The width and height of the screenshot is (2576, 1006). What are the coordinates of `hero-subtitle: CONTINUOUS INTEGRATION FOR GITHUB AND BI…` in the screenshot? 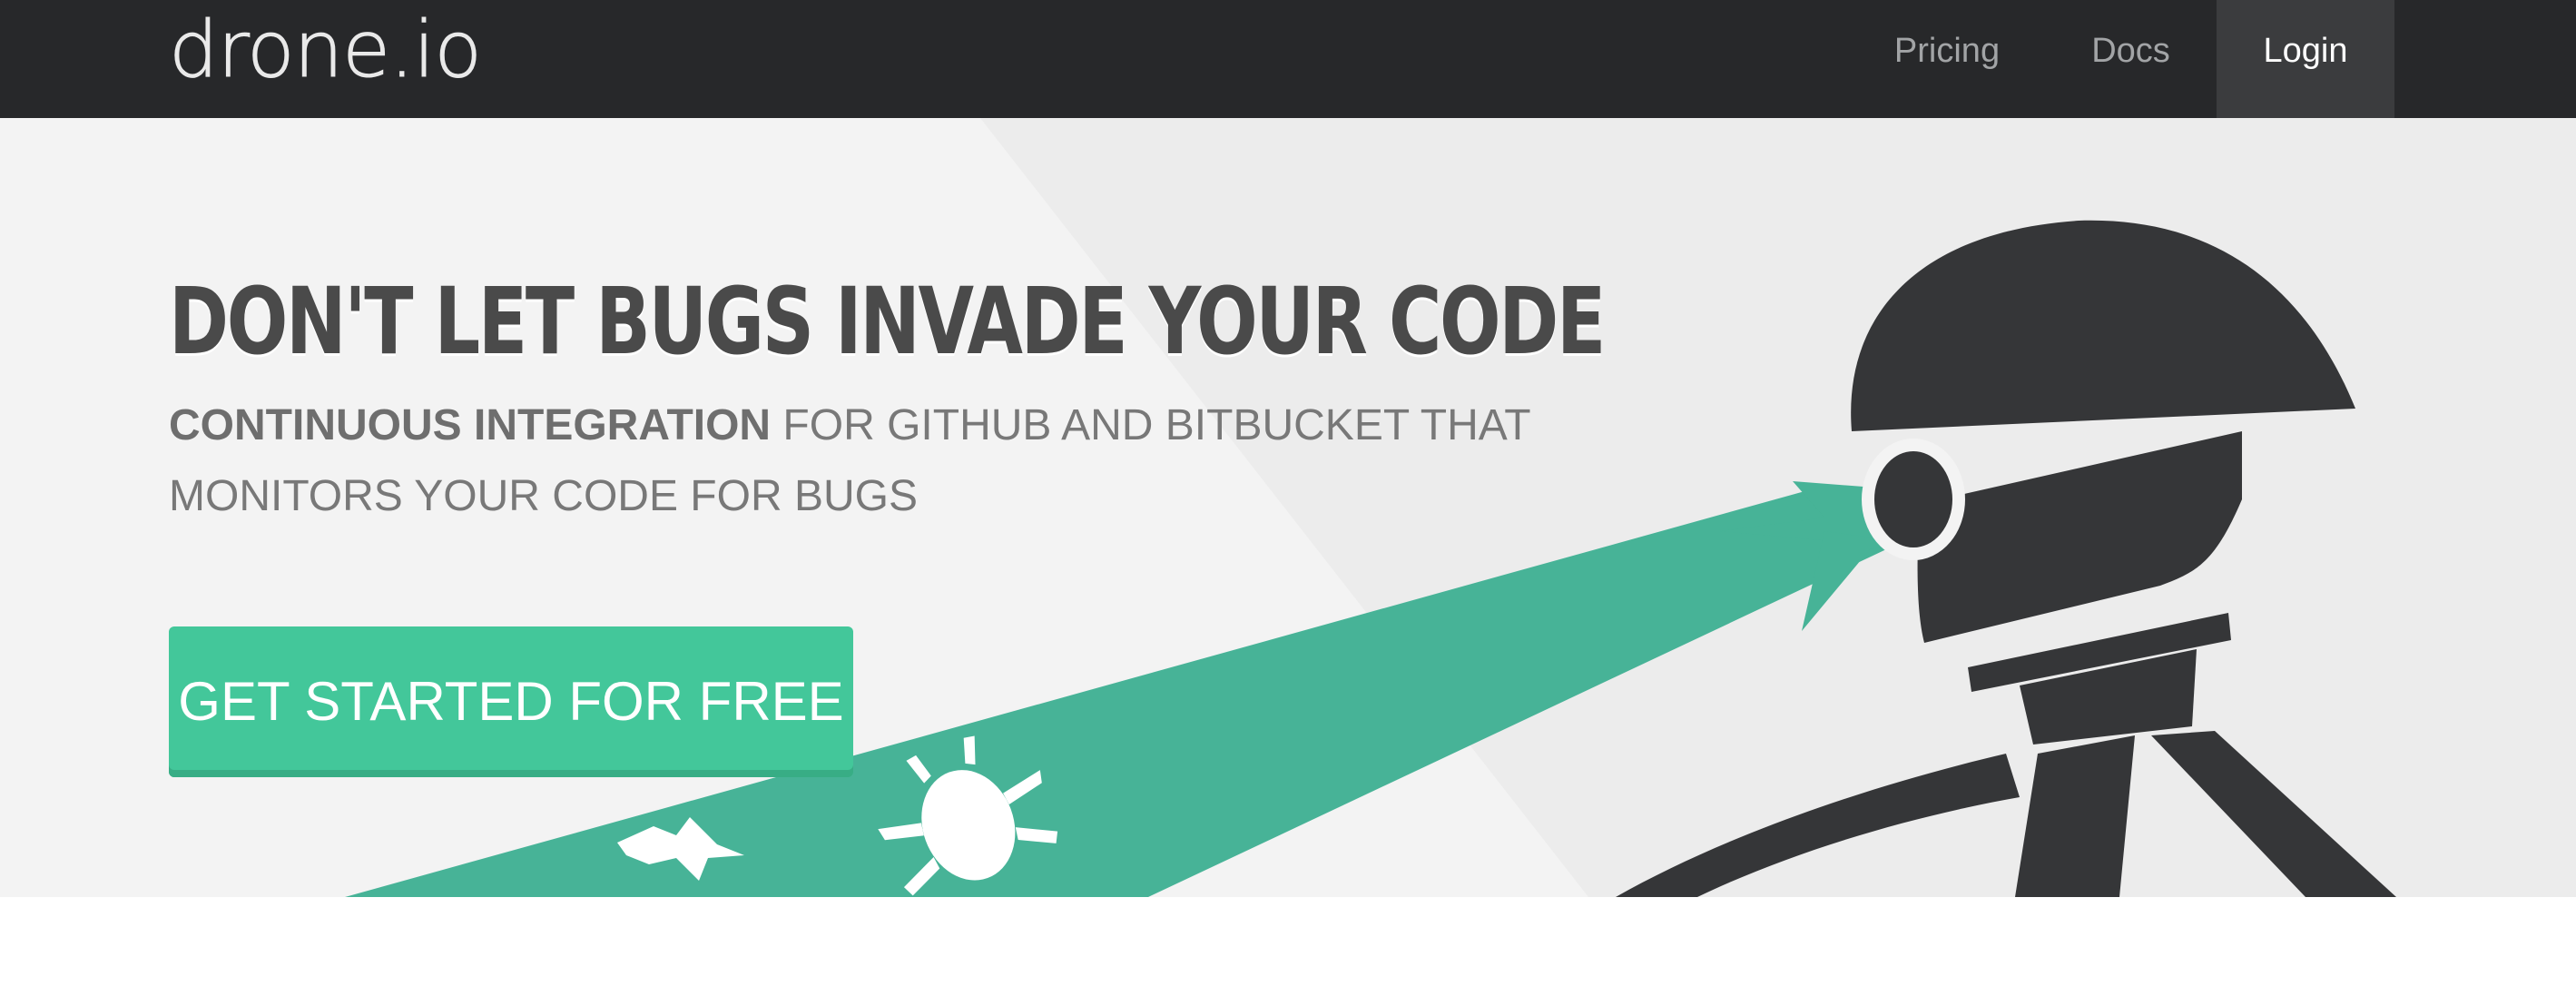 It's located at (859, 461).